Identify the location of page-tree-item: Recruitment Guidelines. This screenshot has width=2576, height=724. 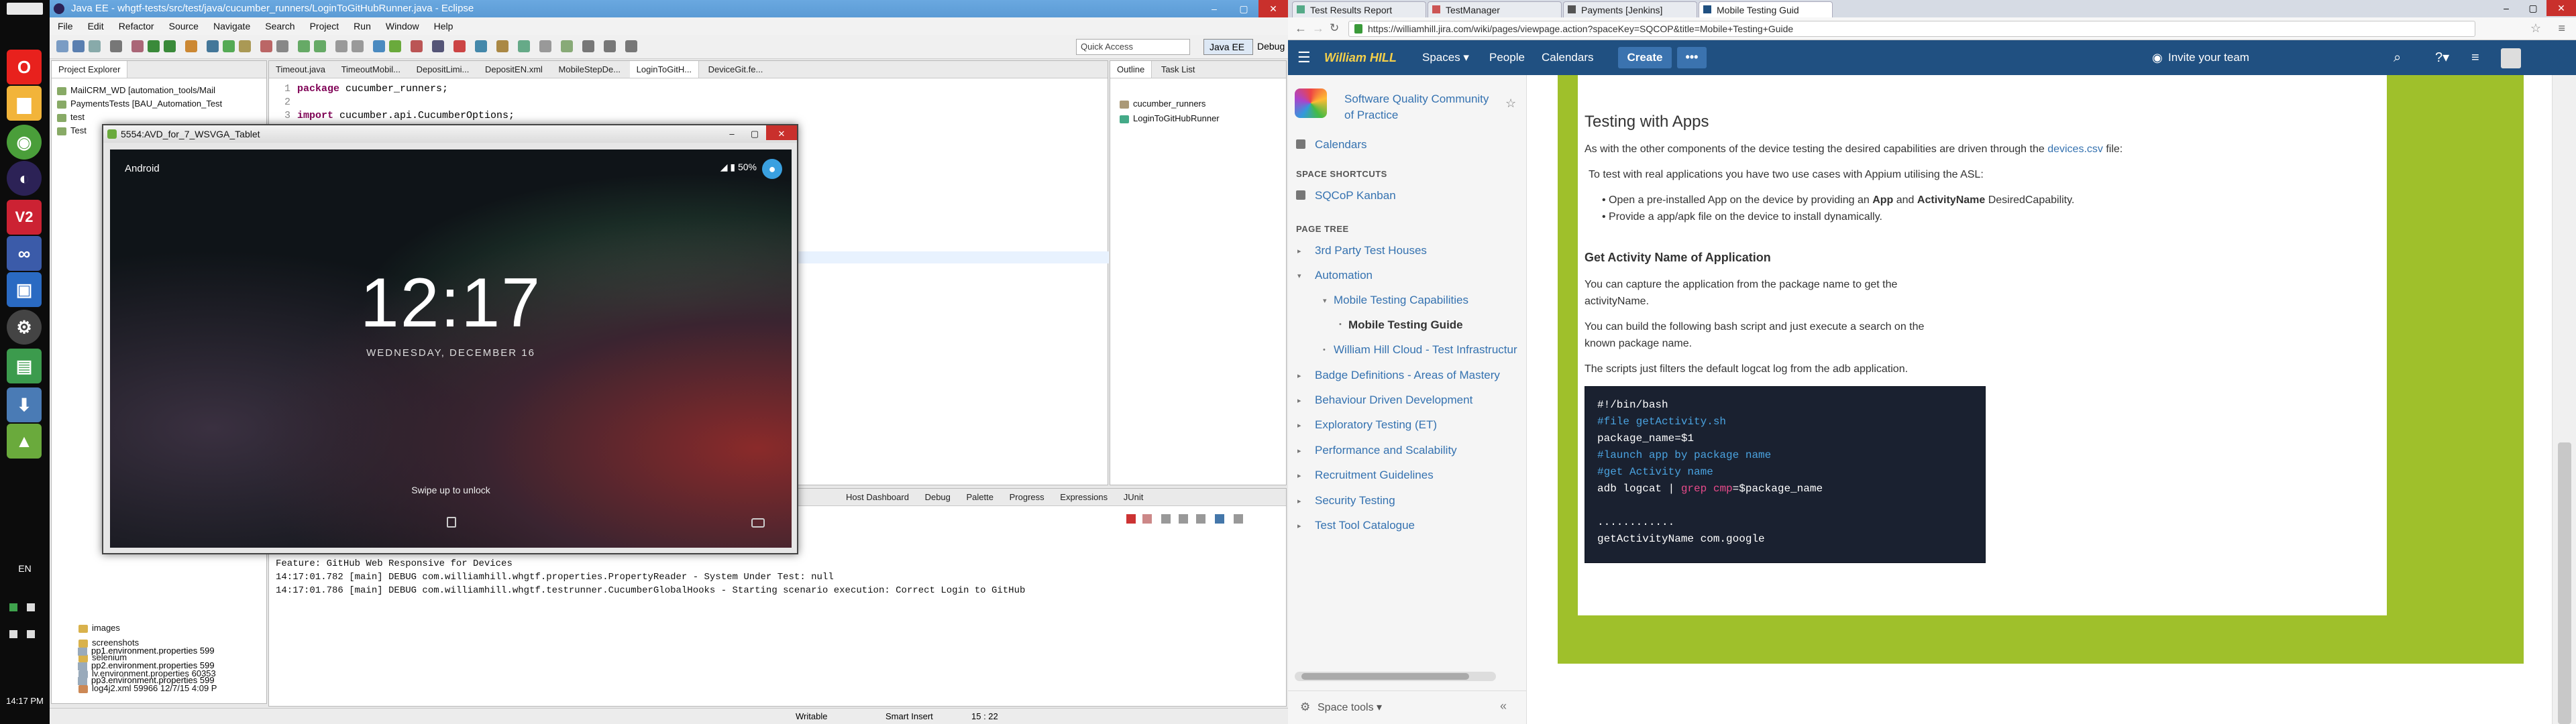
(1374, 475).